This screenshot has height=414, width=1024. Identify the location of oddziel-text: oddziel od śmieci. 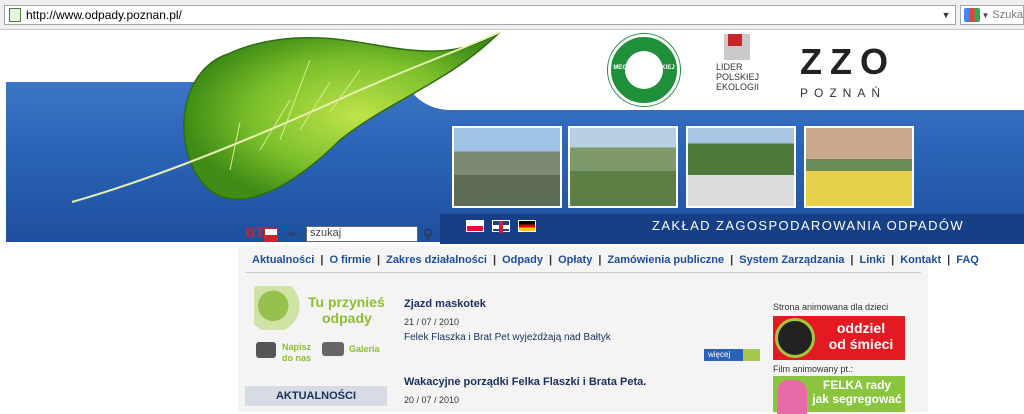
(861, 336).